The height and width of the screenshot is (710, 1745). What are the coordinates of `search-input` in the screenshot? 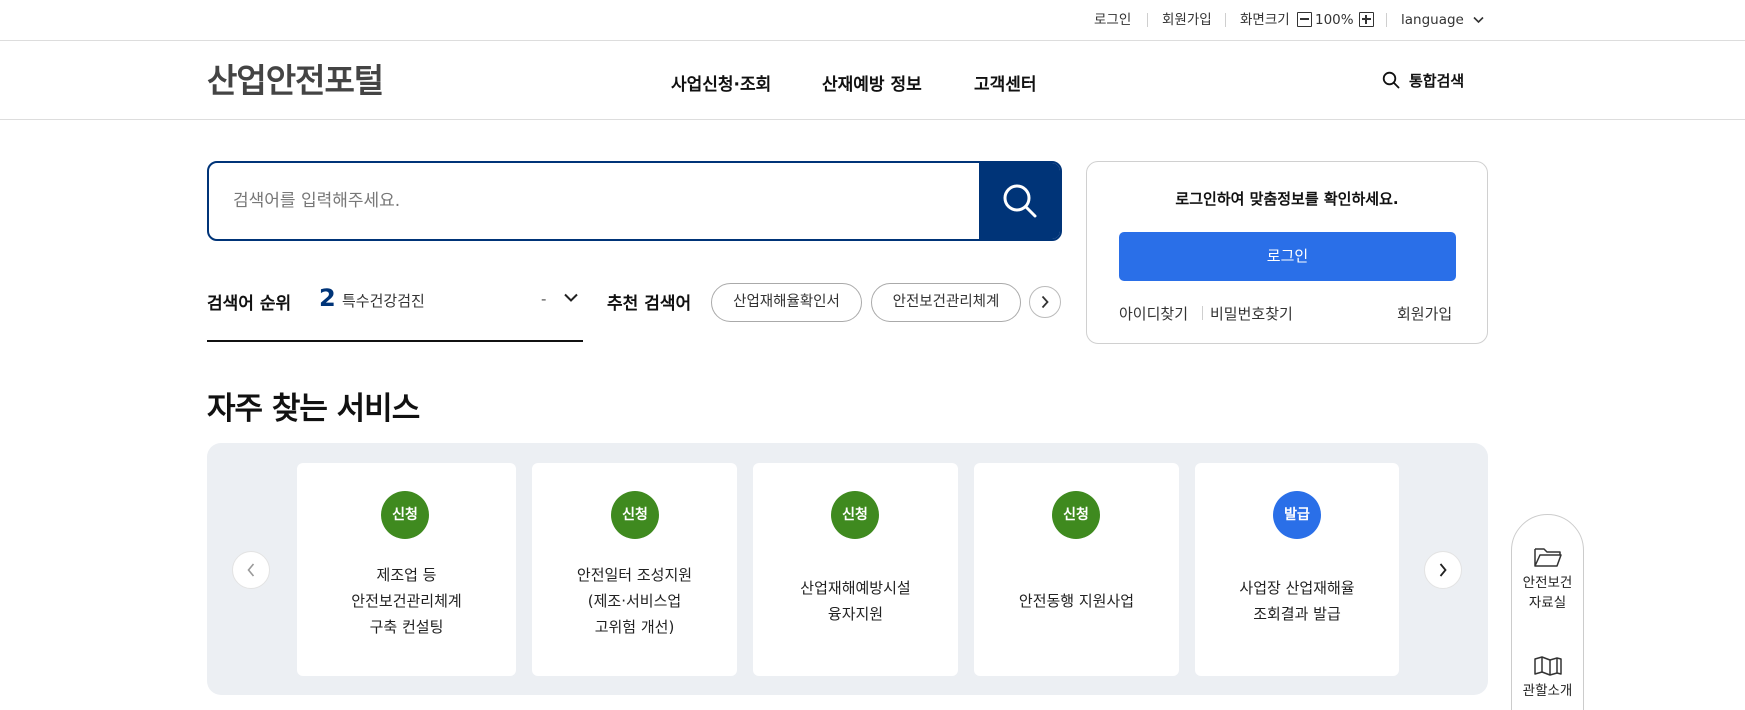 It's located at (595, 201).